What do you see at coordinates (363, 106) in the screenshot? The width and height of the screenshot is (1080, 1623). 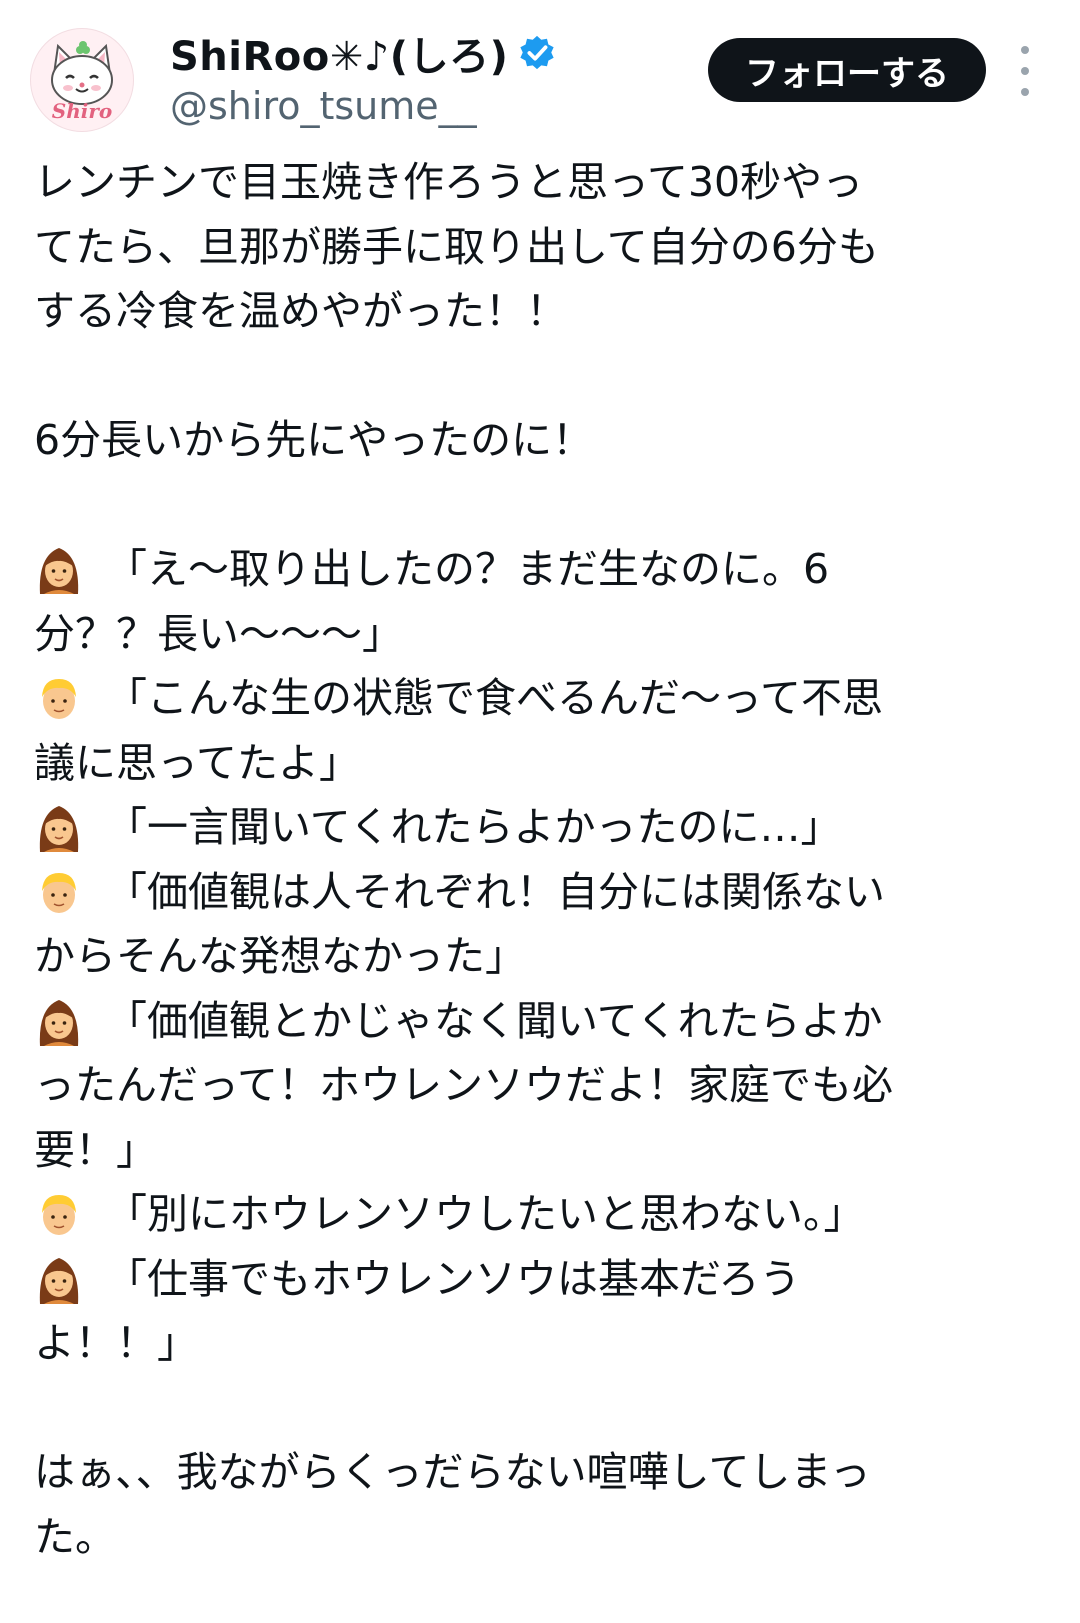 I see `user-handle: @shiro_tsume__` at bounding box center [363, 106].